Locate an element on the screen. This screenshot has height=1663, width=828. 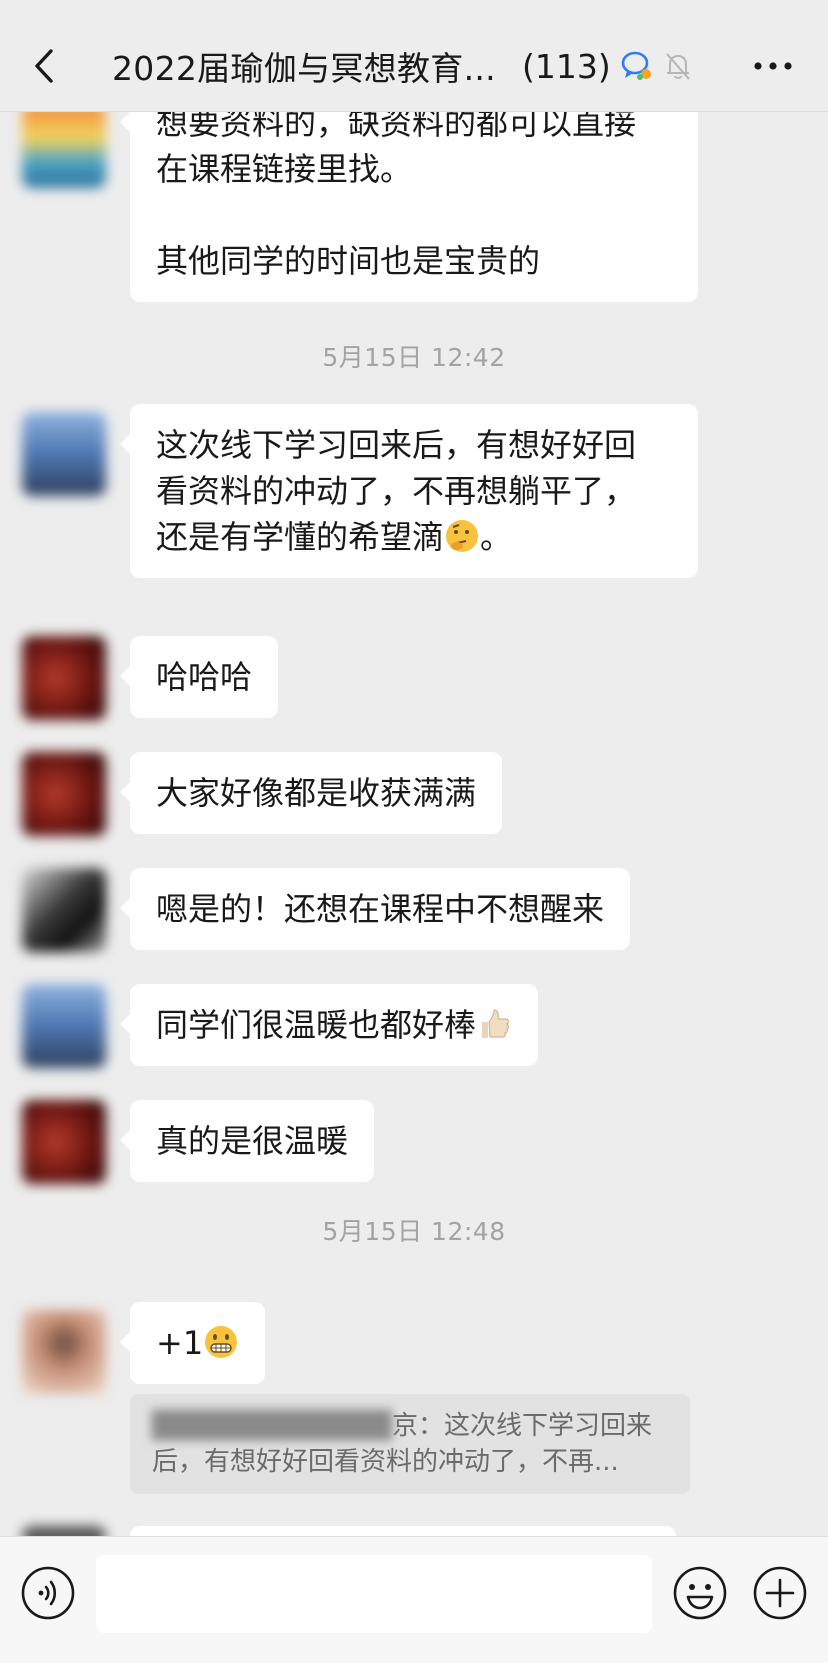
plus-button is located at coordinates (780, 1593).